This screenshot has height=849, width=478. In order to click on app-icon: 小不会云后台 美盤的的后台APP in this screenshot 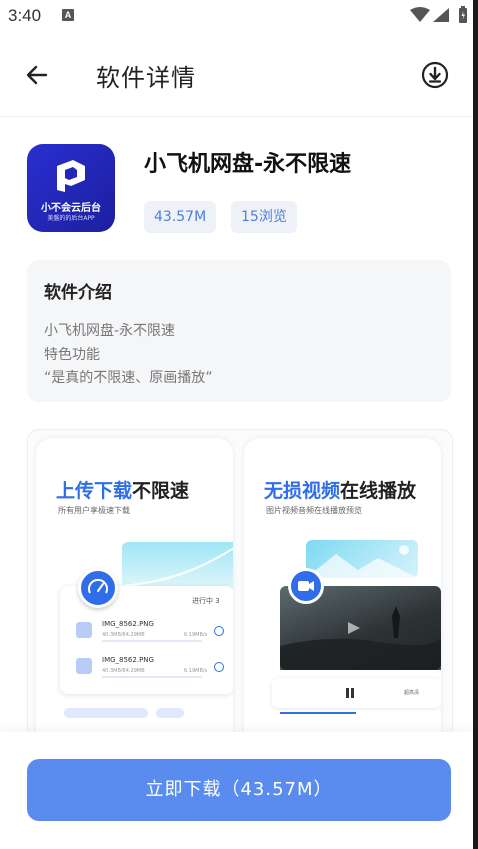, I will do `click(71, 188)`.